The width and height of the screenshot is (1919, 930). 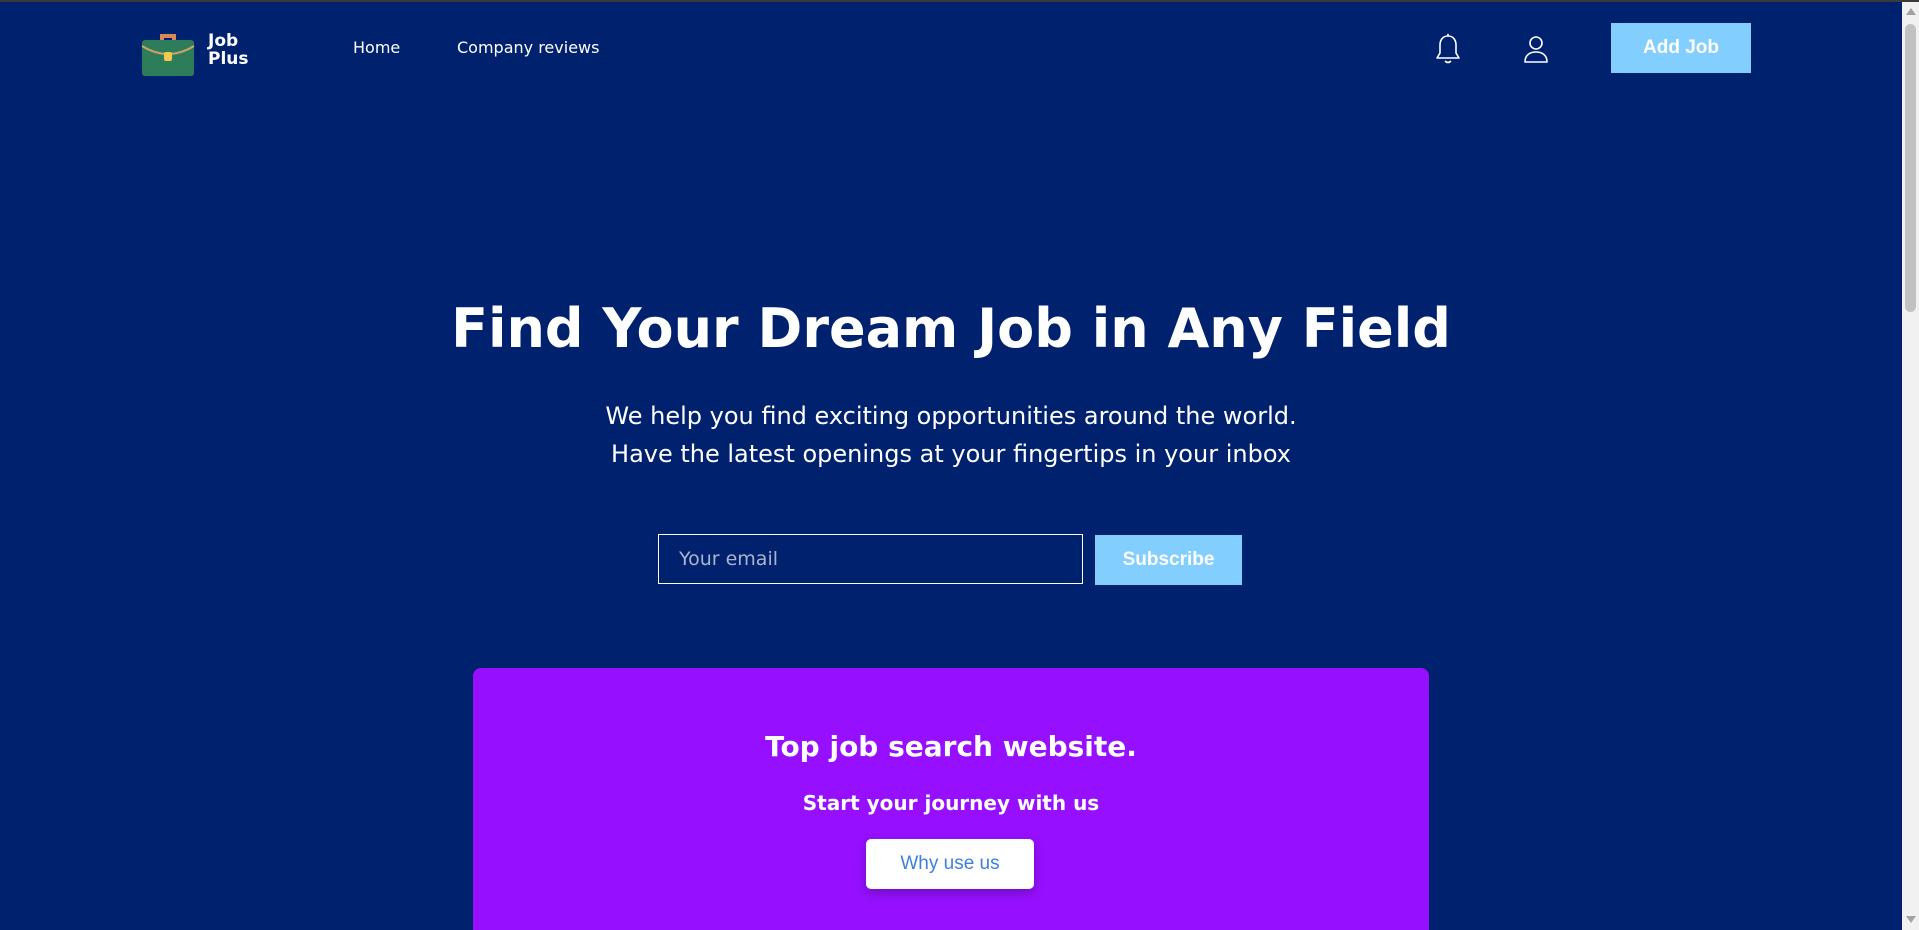 I want to click on logo-text: Job Plus, so click(x=228, y=50).